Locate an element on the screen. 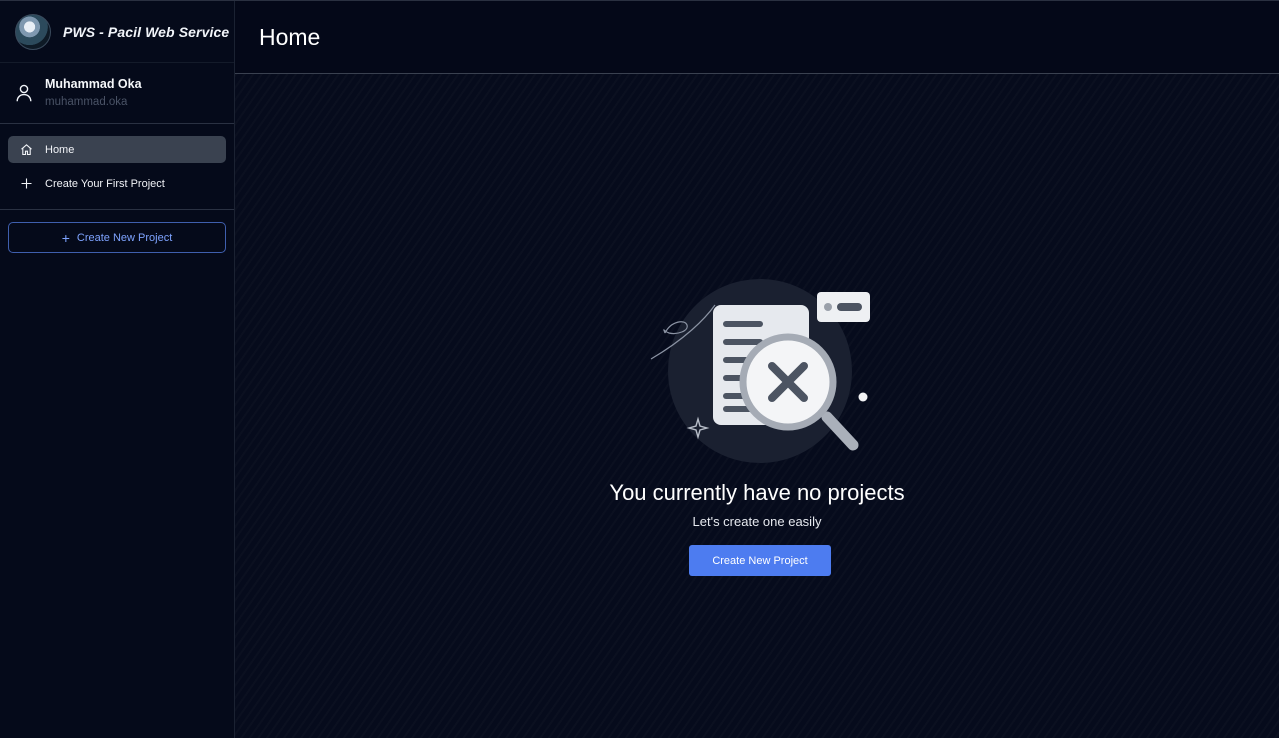 This screenshot has height=738, width=1279. top-bar: Home is located at coordinates (757, 37).